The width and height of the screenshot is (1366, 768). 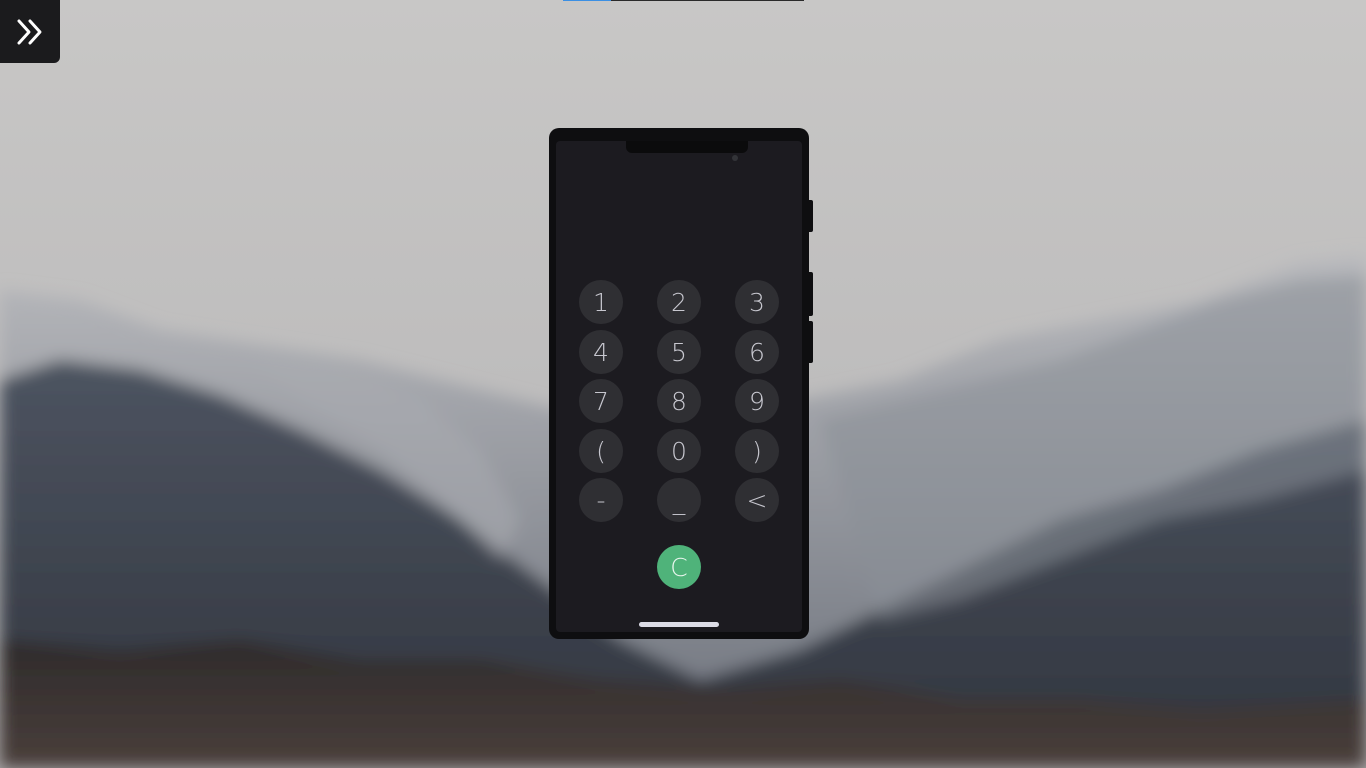 I want to click on phone-screen: 1 2 3 4 5 6 7 8 9 ( 0 ) - _ < C, so click(x=679, y=386).